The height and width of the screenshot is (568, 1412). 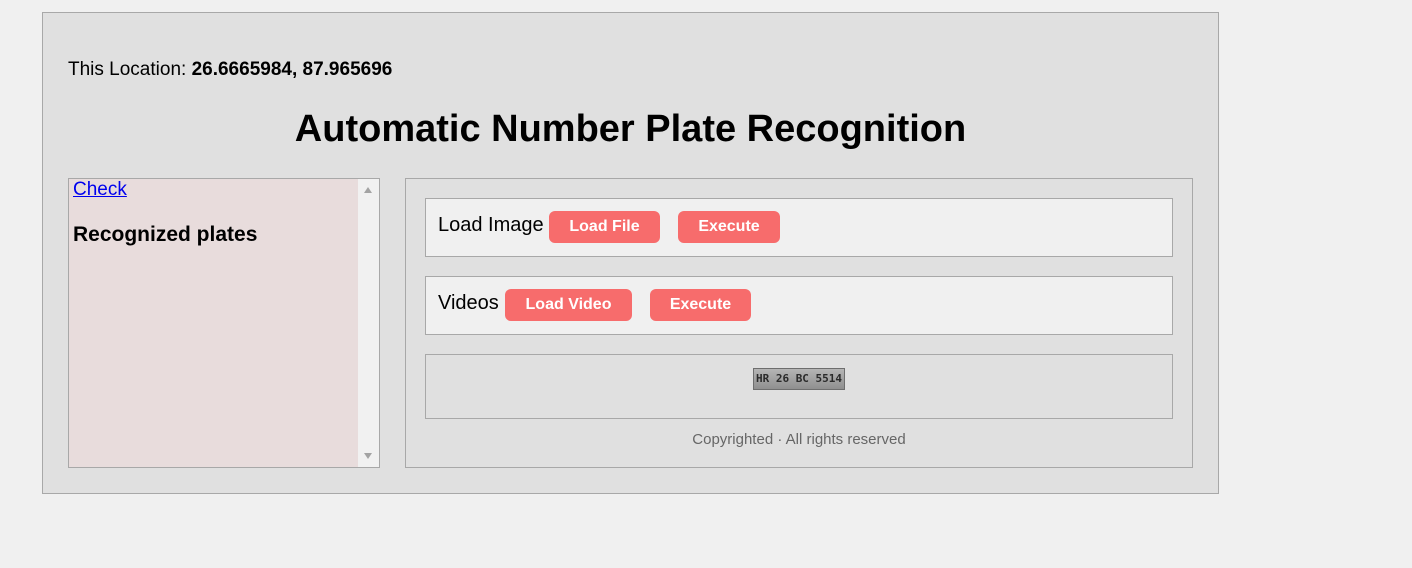 What do you see at coordinates (568, 305) in the screenshot?
I see `load-video-button: Load Video` at bounding box center [568, 305].